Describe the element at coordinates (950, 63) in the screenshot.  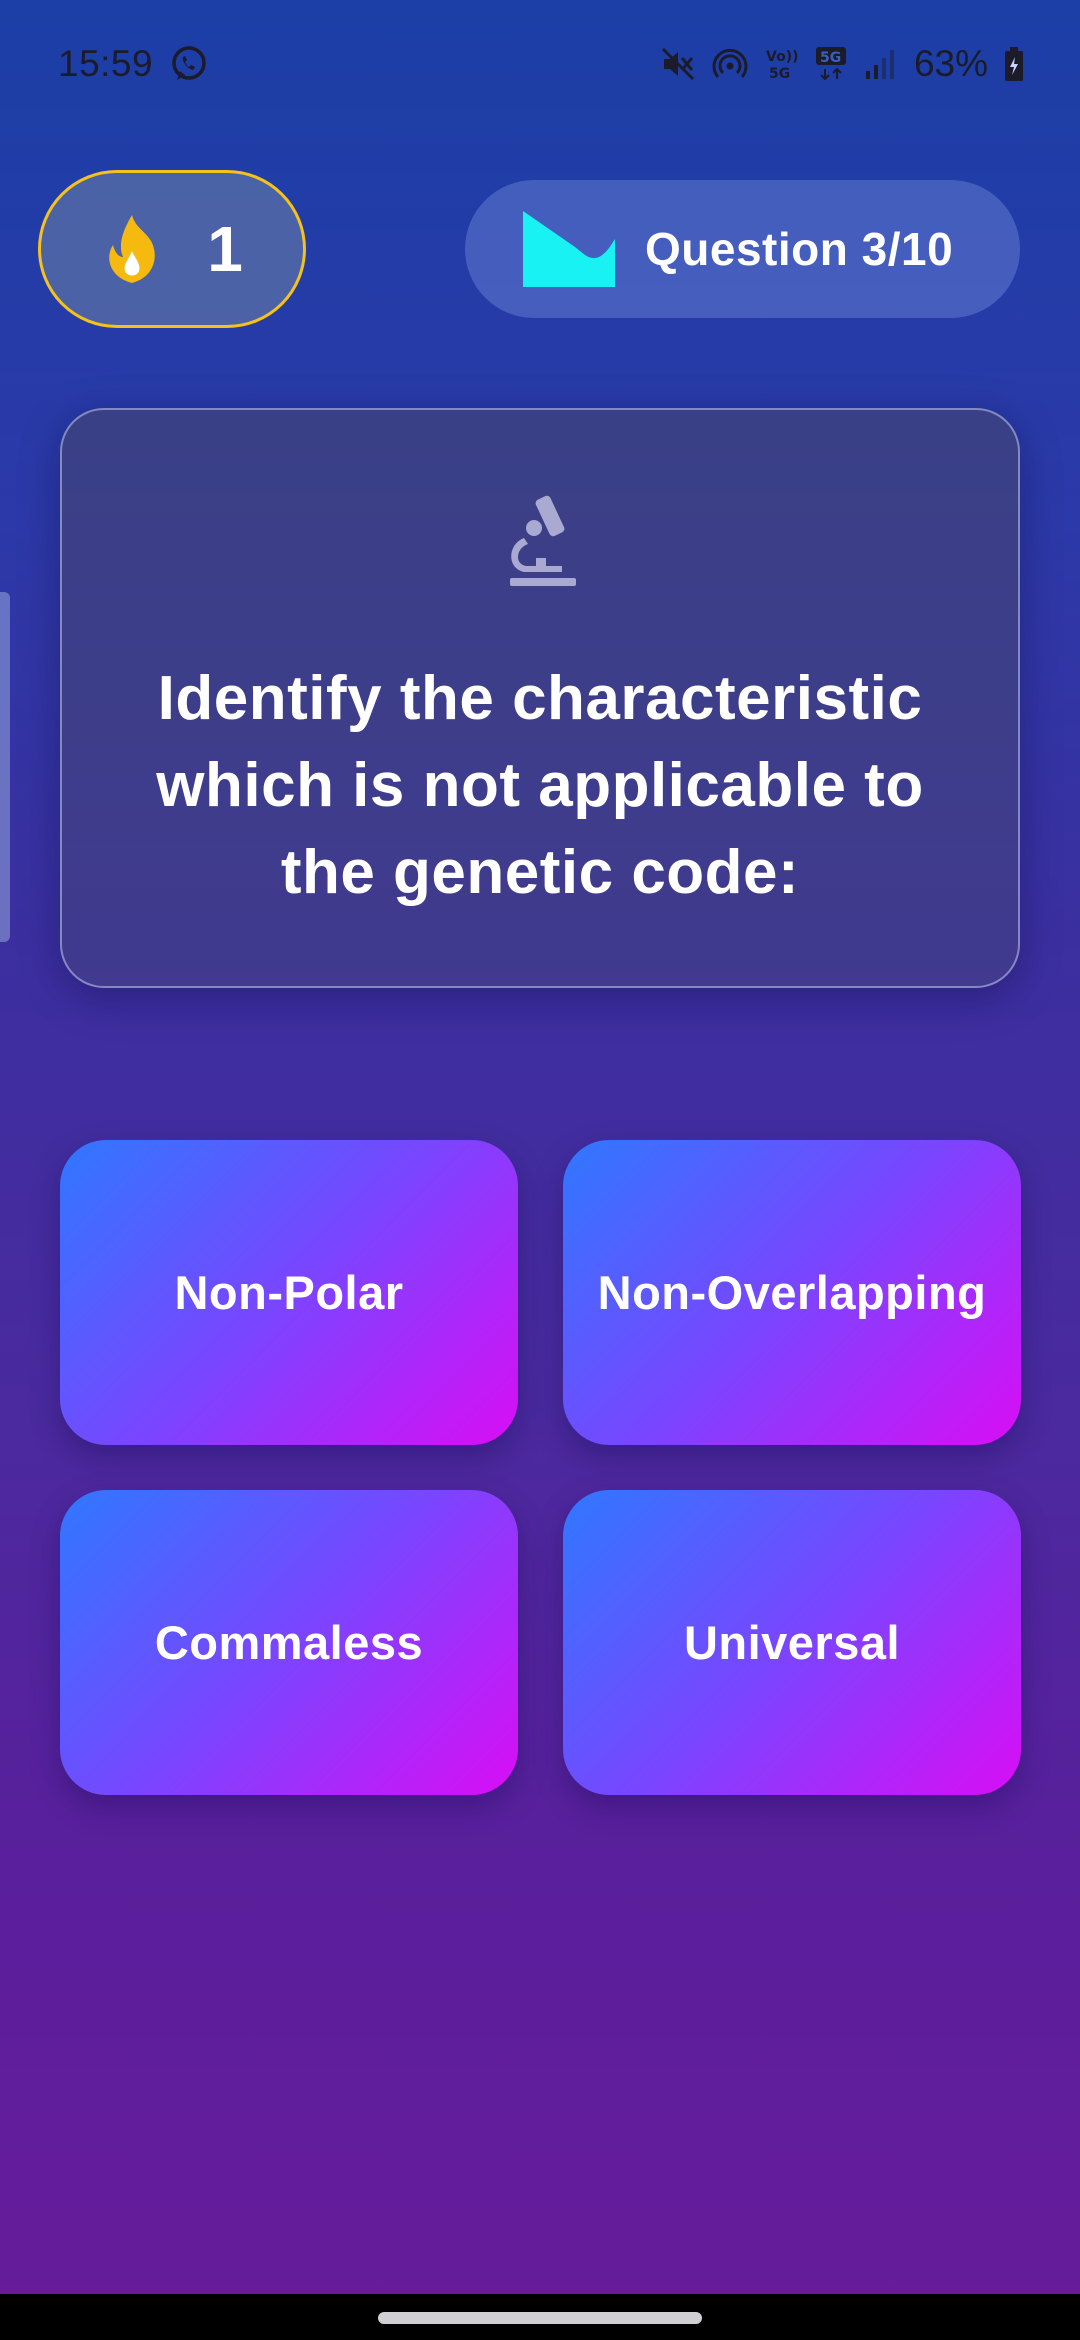
I see `battery-percentage: 63%` at that location.